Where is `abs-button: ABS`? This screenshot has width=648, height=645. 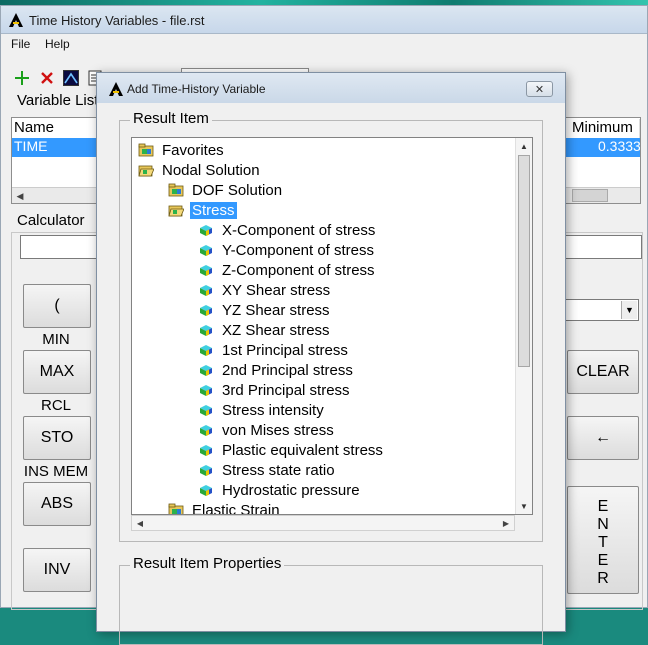 abs-button: ABS is located at coordinates (57, 504).